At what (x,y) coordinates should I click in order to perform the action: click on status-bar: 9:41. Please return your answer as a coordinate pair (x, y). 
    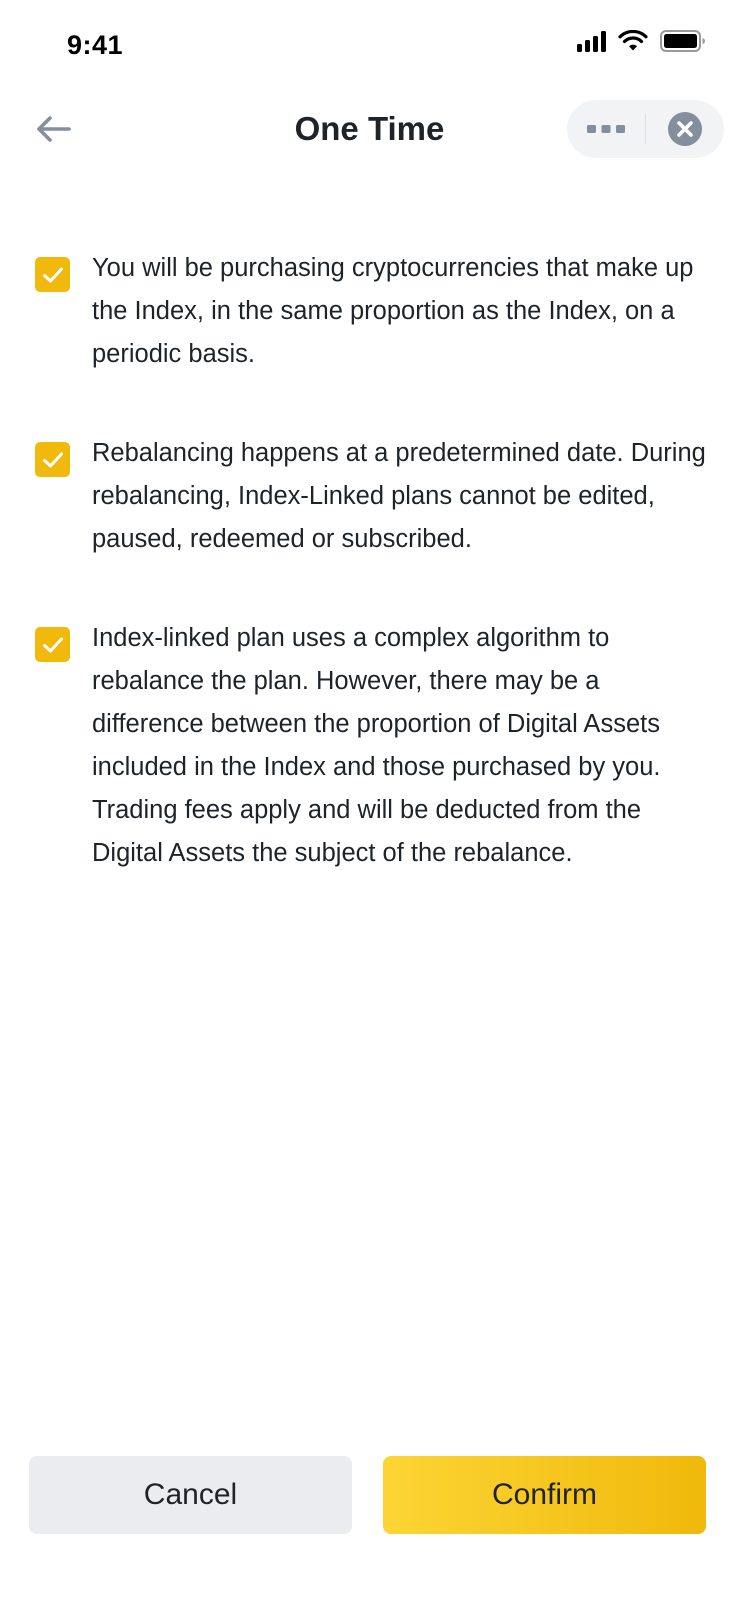
    Looking at the image, I should click on (369, 45).